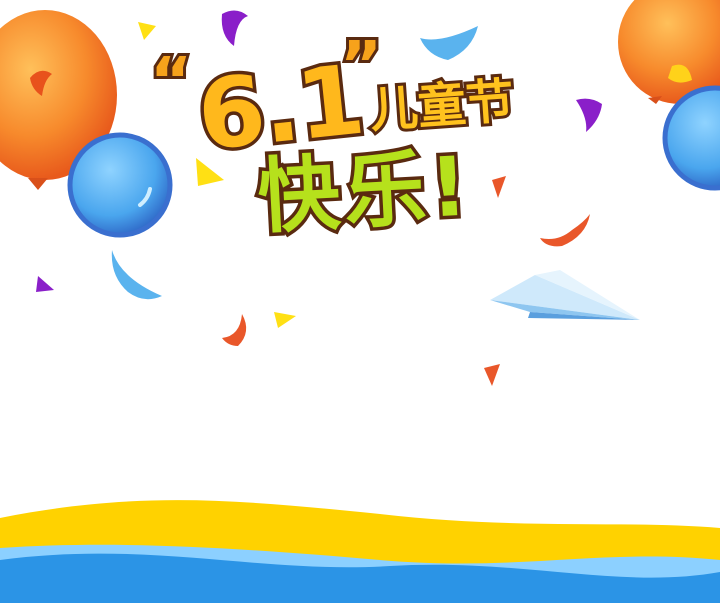  Describe the element at coordinates (565, 295) in the screenshot. I see `paper-plane-icon` at that location.